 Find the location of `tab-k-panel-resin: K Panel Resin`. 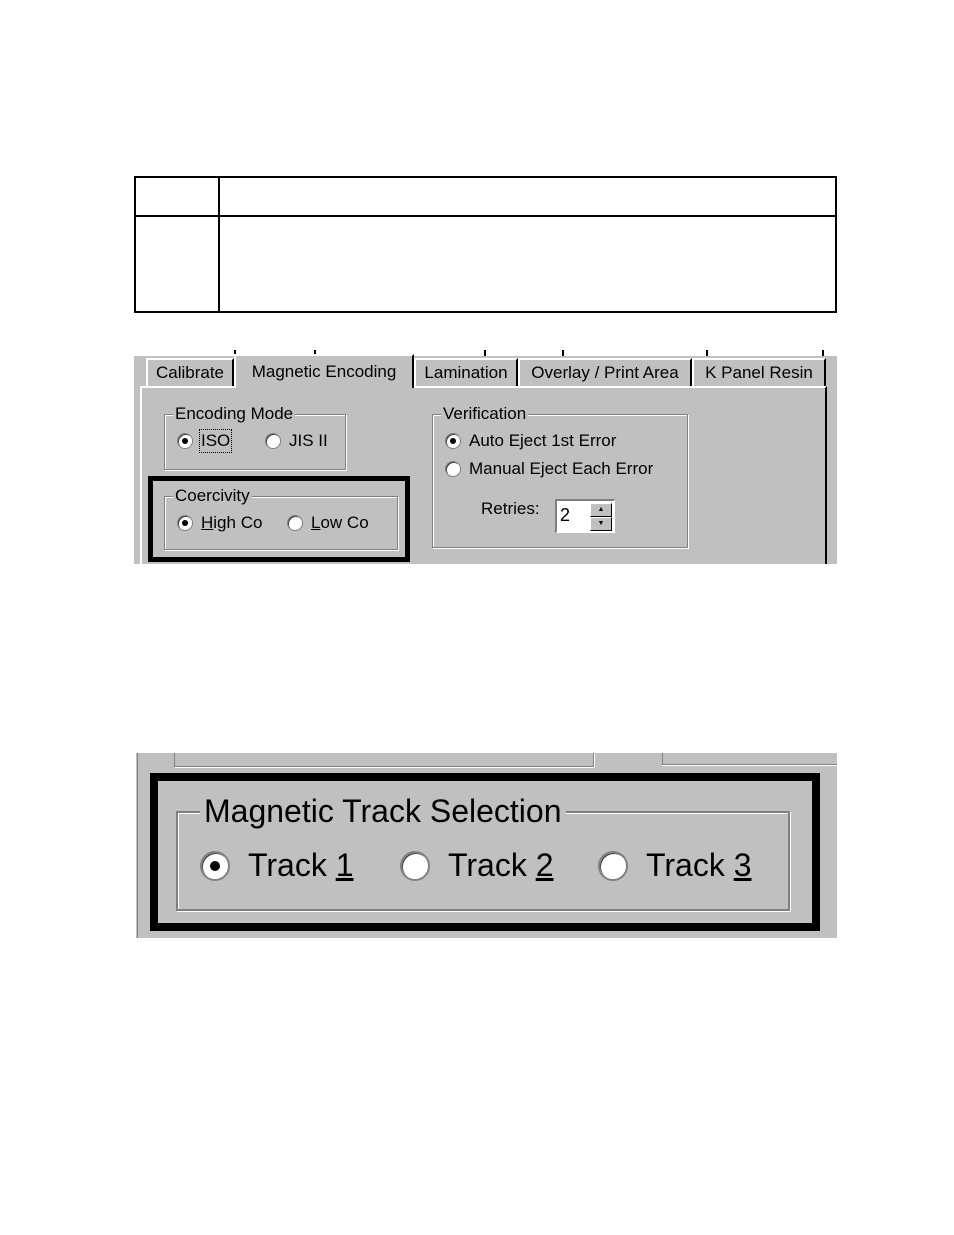

tab-k-panel-resin: K Panel Resin is located at coordinates (759, 372).